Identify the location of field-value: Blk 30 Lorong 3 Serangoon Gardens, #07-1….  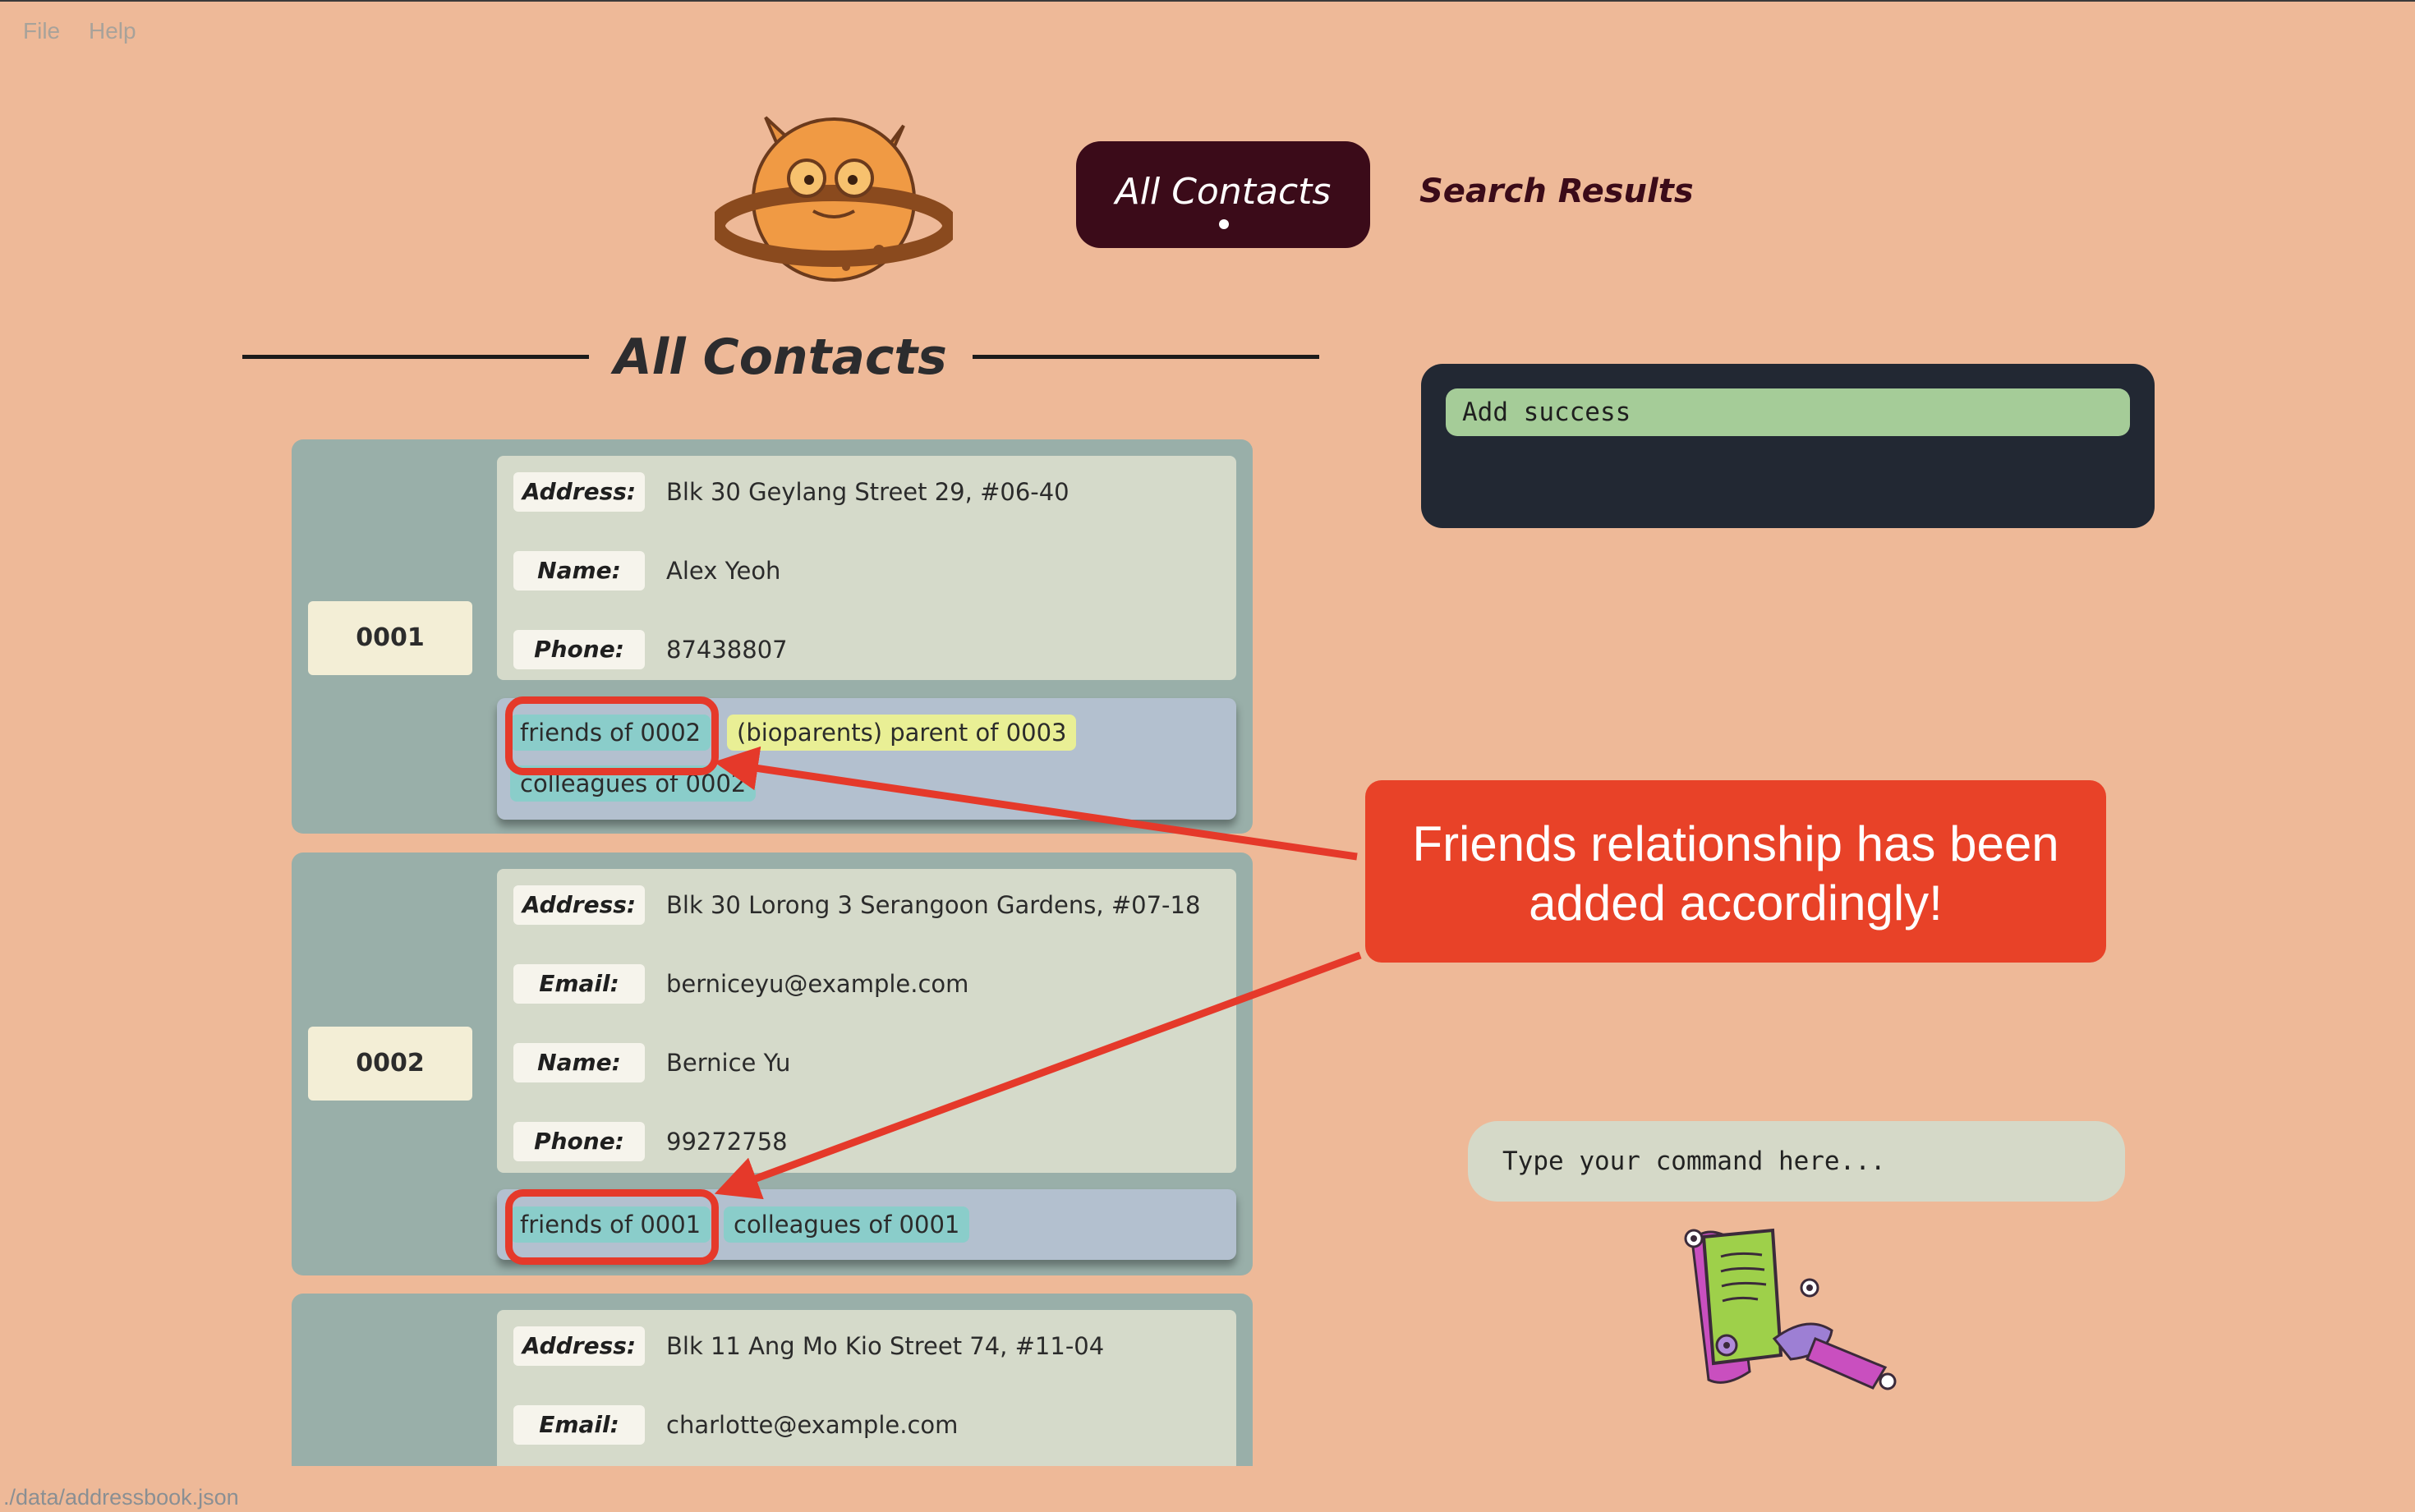
(933, 905).